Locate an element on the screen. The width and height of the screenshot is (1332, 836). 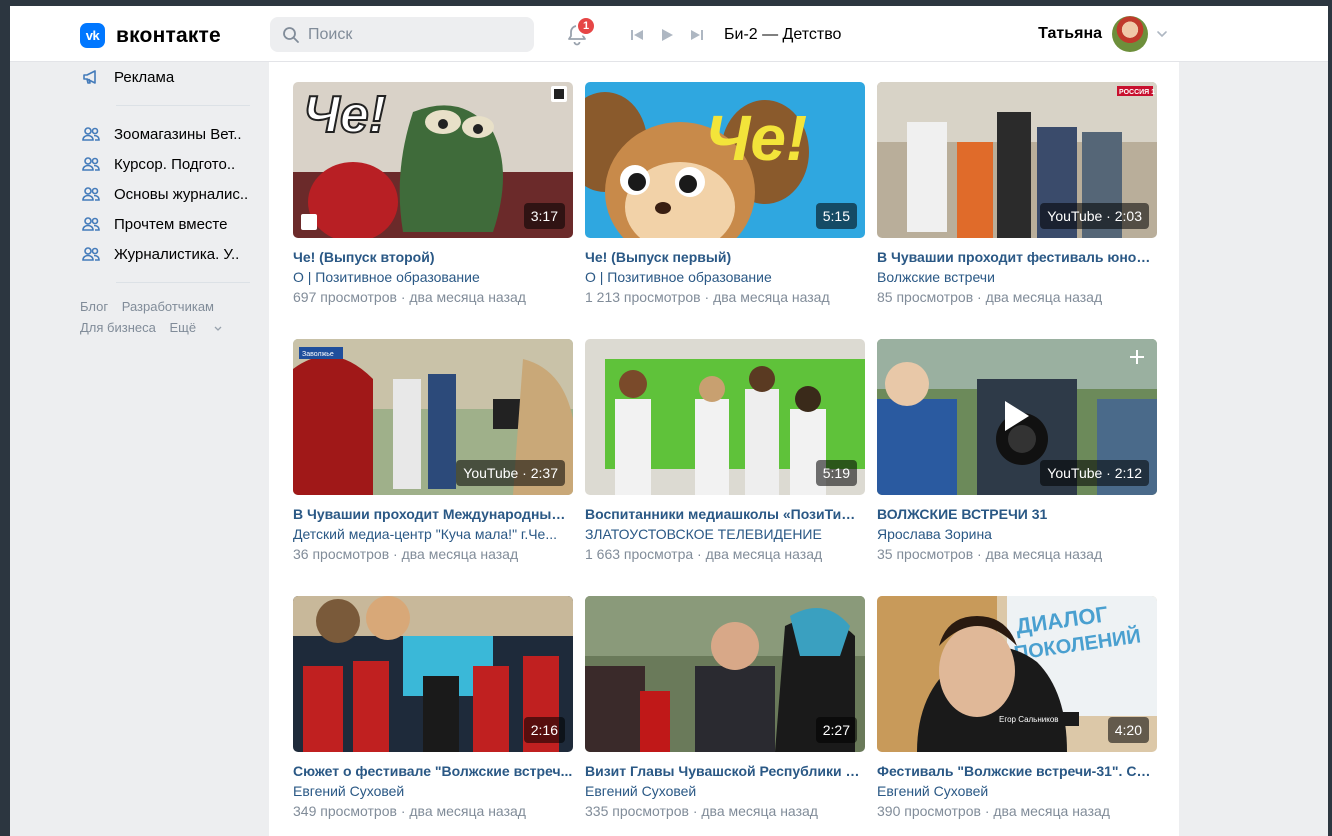
video-author: Волжские встречи is located at coordinates (1017, 277).